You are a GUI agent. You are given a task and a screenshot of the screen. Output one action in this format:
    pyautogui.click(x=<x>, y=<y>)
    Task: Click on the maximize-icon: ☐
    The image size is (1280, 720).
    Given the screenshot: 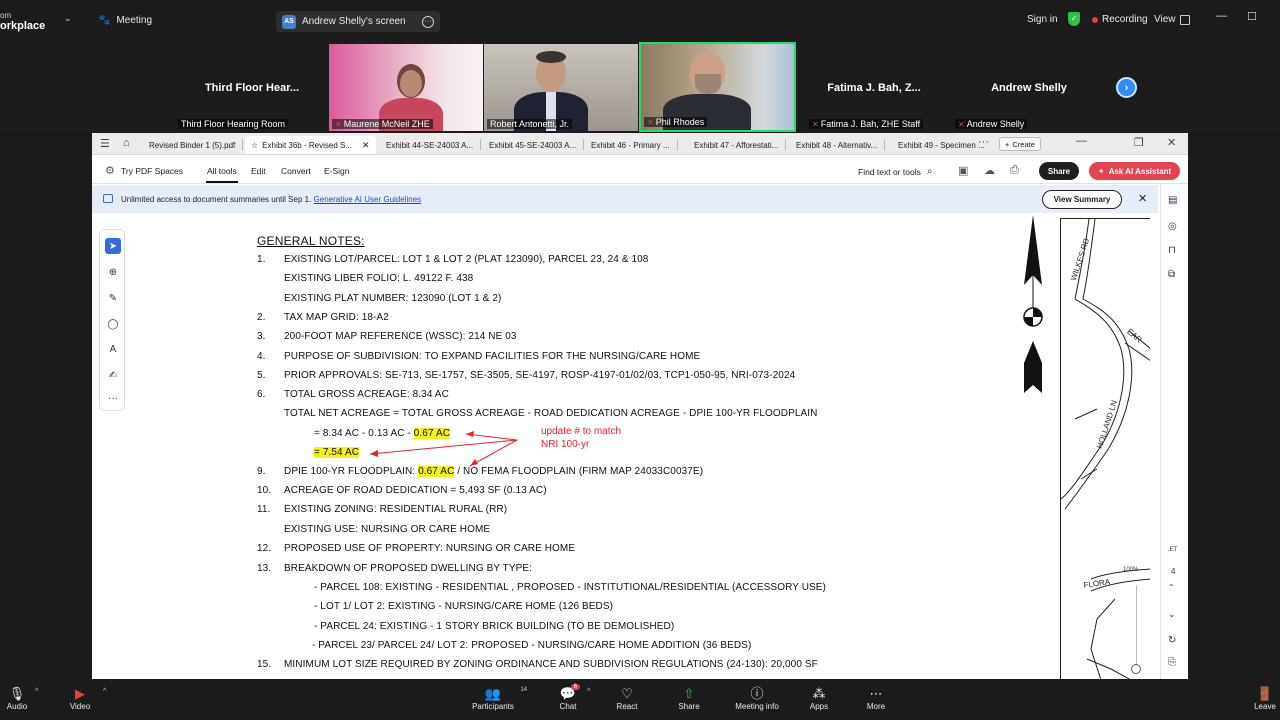 What is the action you would take?
    pyautogui.click(x=1252, y=16)
    